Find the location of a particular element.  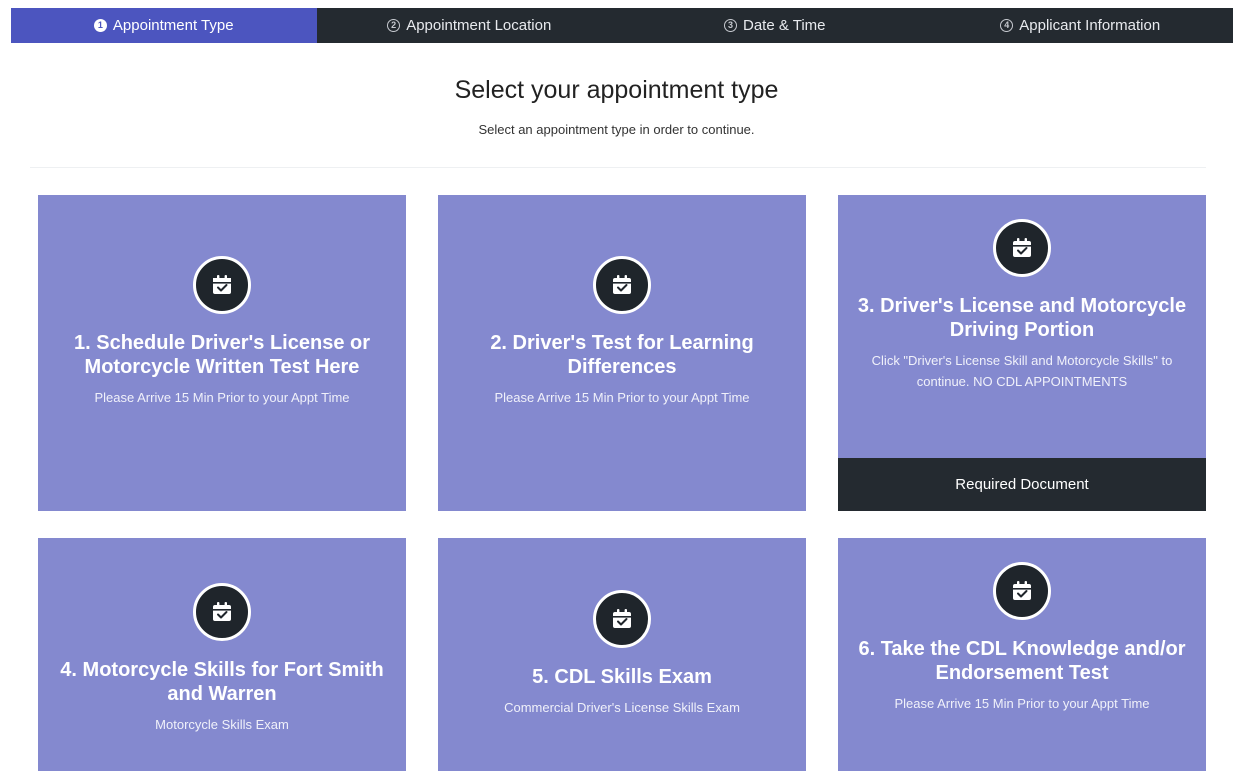

card-description: Commercial Driver's License Skills Exam is located at coordinates (622, 707).